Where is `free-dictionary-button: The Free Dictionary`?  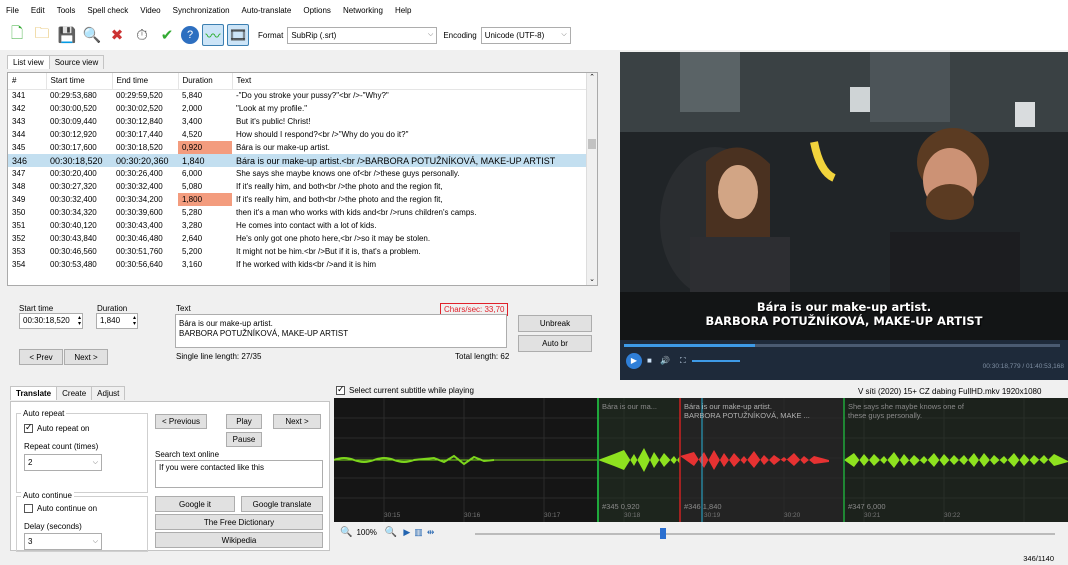 free-dictionary-button: The Free Dictionary is located at coordinates (239, 522).